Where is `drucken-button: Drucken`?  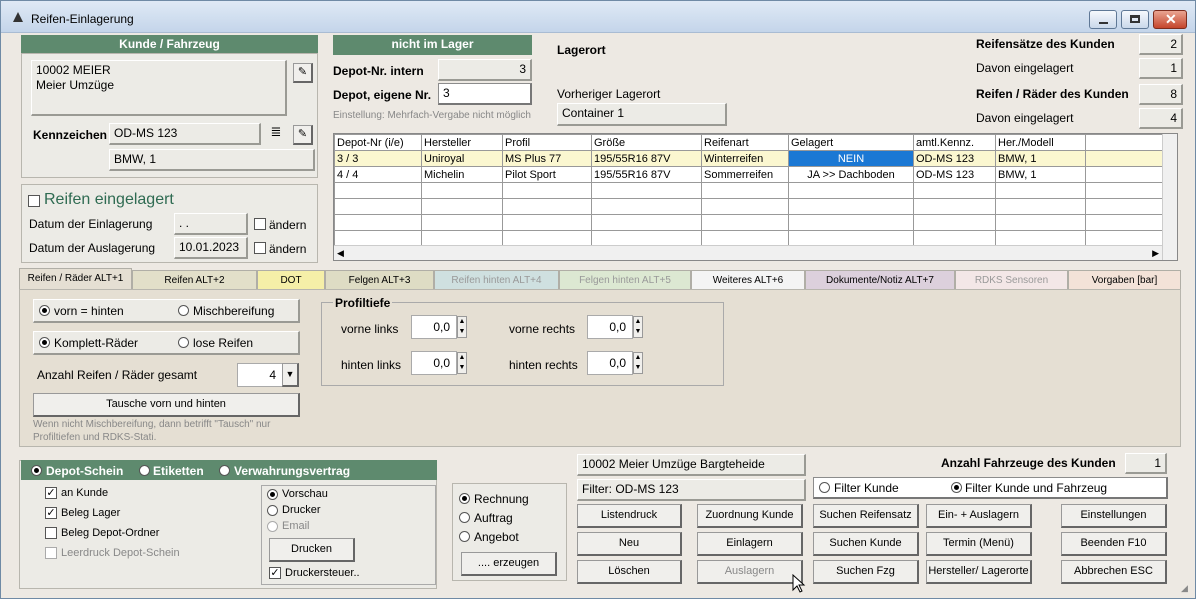 drucken-button: Drucken is located at coordinates (312, 550).